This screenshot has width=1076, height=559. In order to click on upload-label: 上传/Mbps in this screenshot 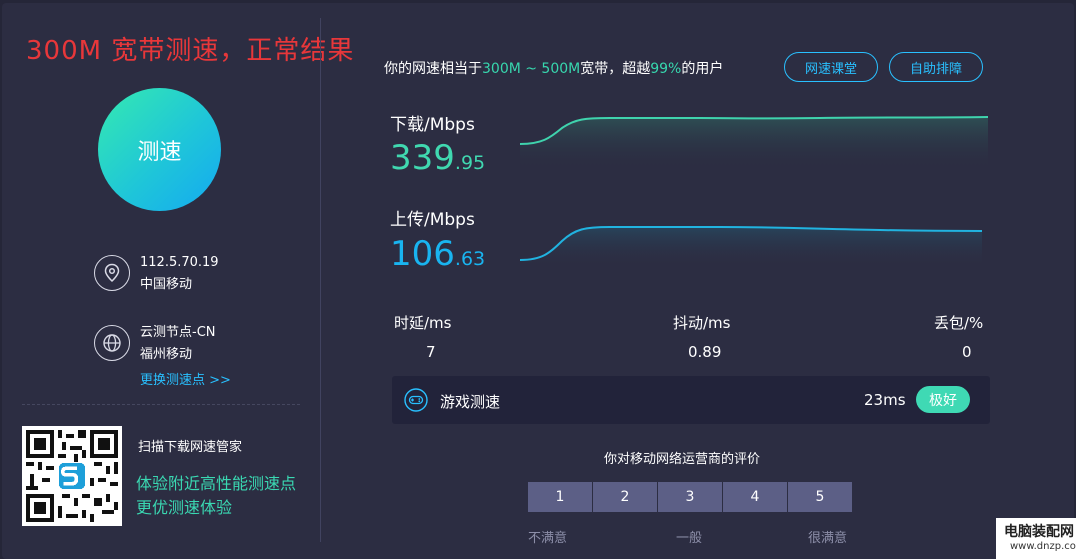, I will do `click(432, 220)`.